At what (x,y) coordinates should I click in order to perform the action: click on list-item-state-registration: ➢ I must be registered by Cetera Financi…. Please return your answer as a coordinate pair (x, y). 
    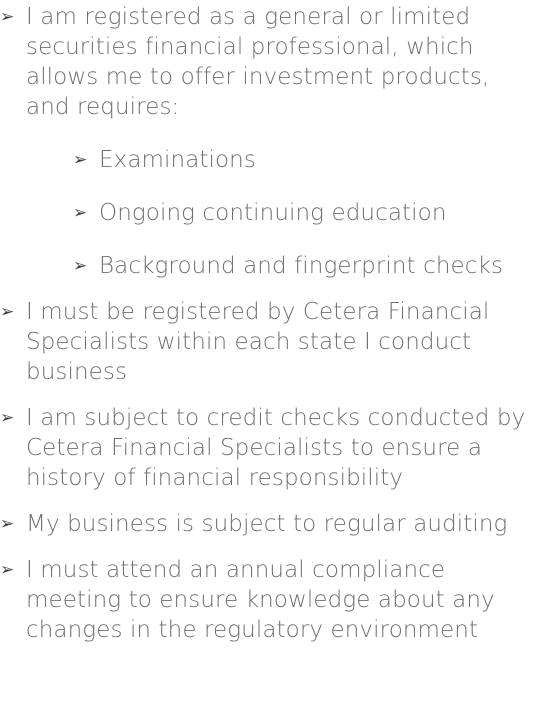
    Looking at the image, I should click on (269, 342).